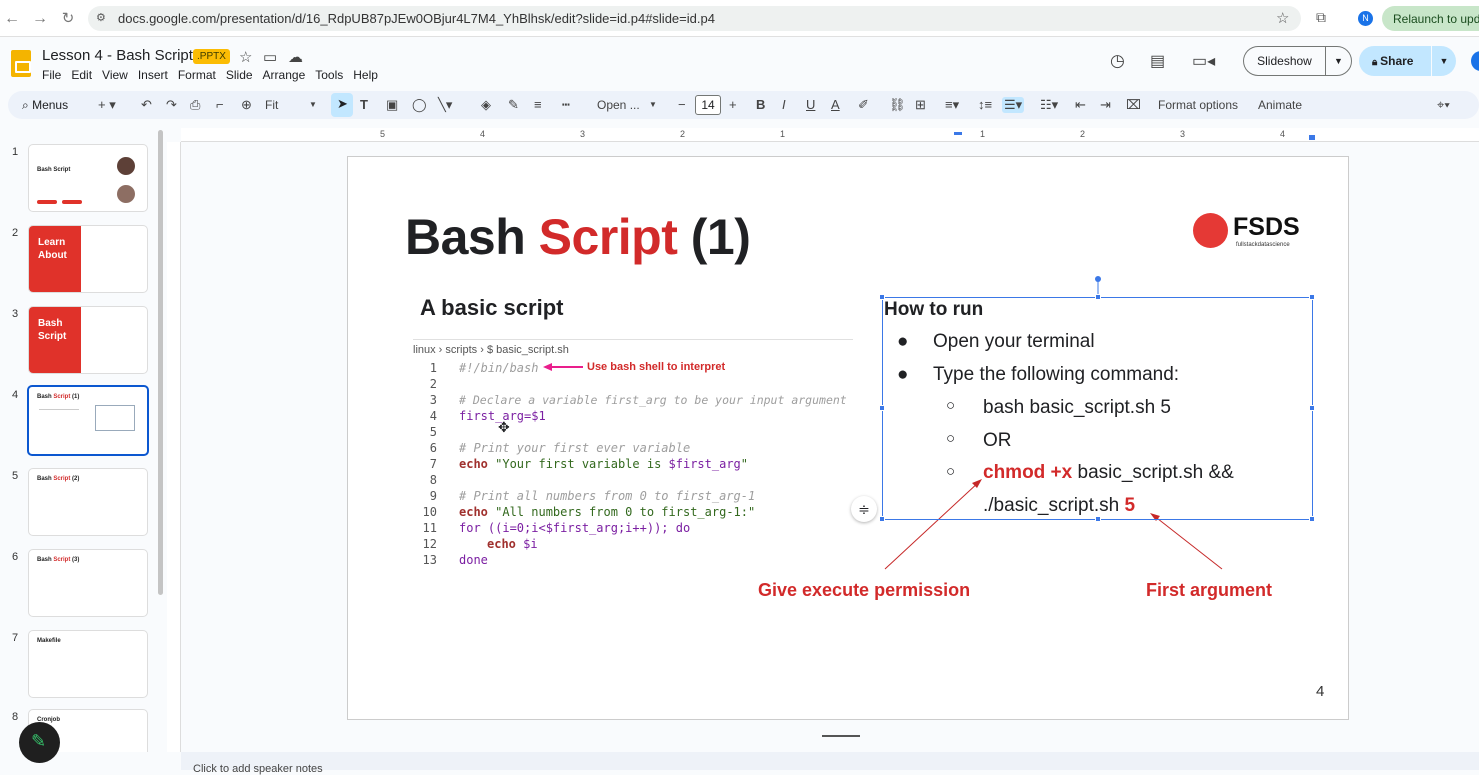 The width and height of the screenshot is (1479, 775). I want to click on chmod-command: chmod +x, so click(1028, 472).